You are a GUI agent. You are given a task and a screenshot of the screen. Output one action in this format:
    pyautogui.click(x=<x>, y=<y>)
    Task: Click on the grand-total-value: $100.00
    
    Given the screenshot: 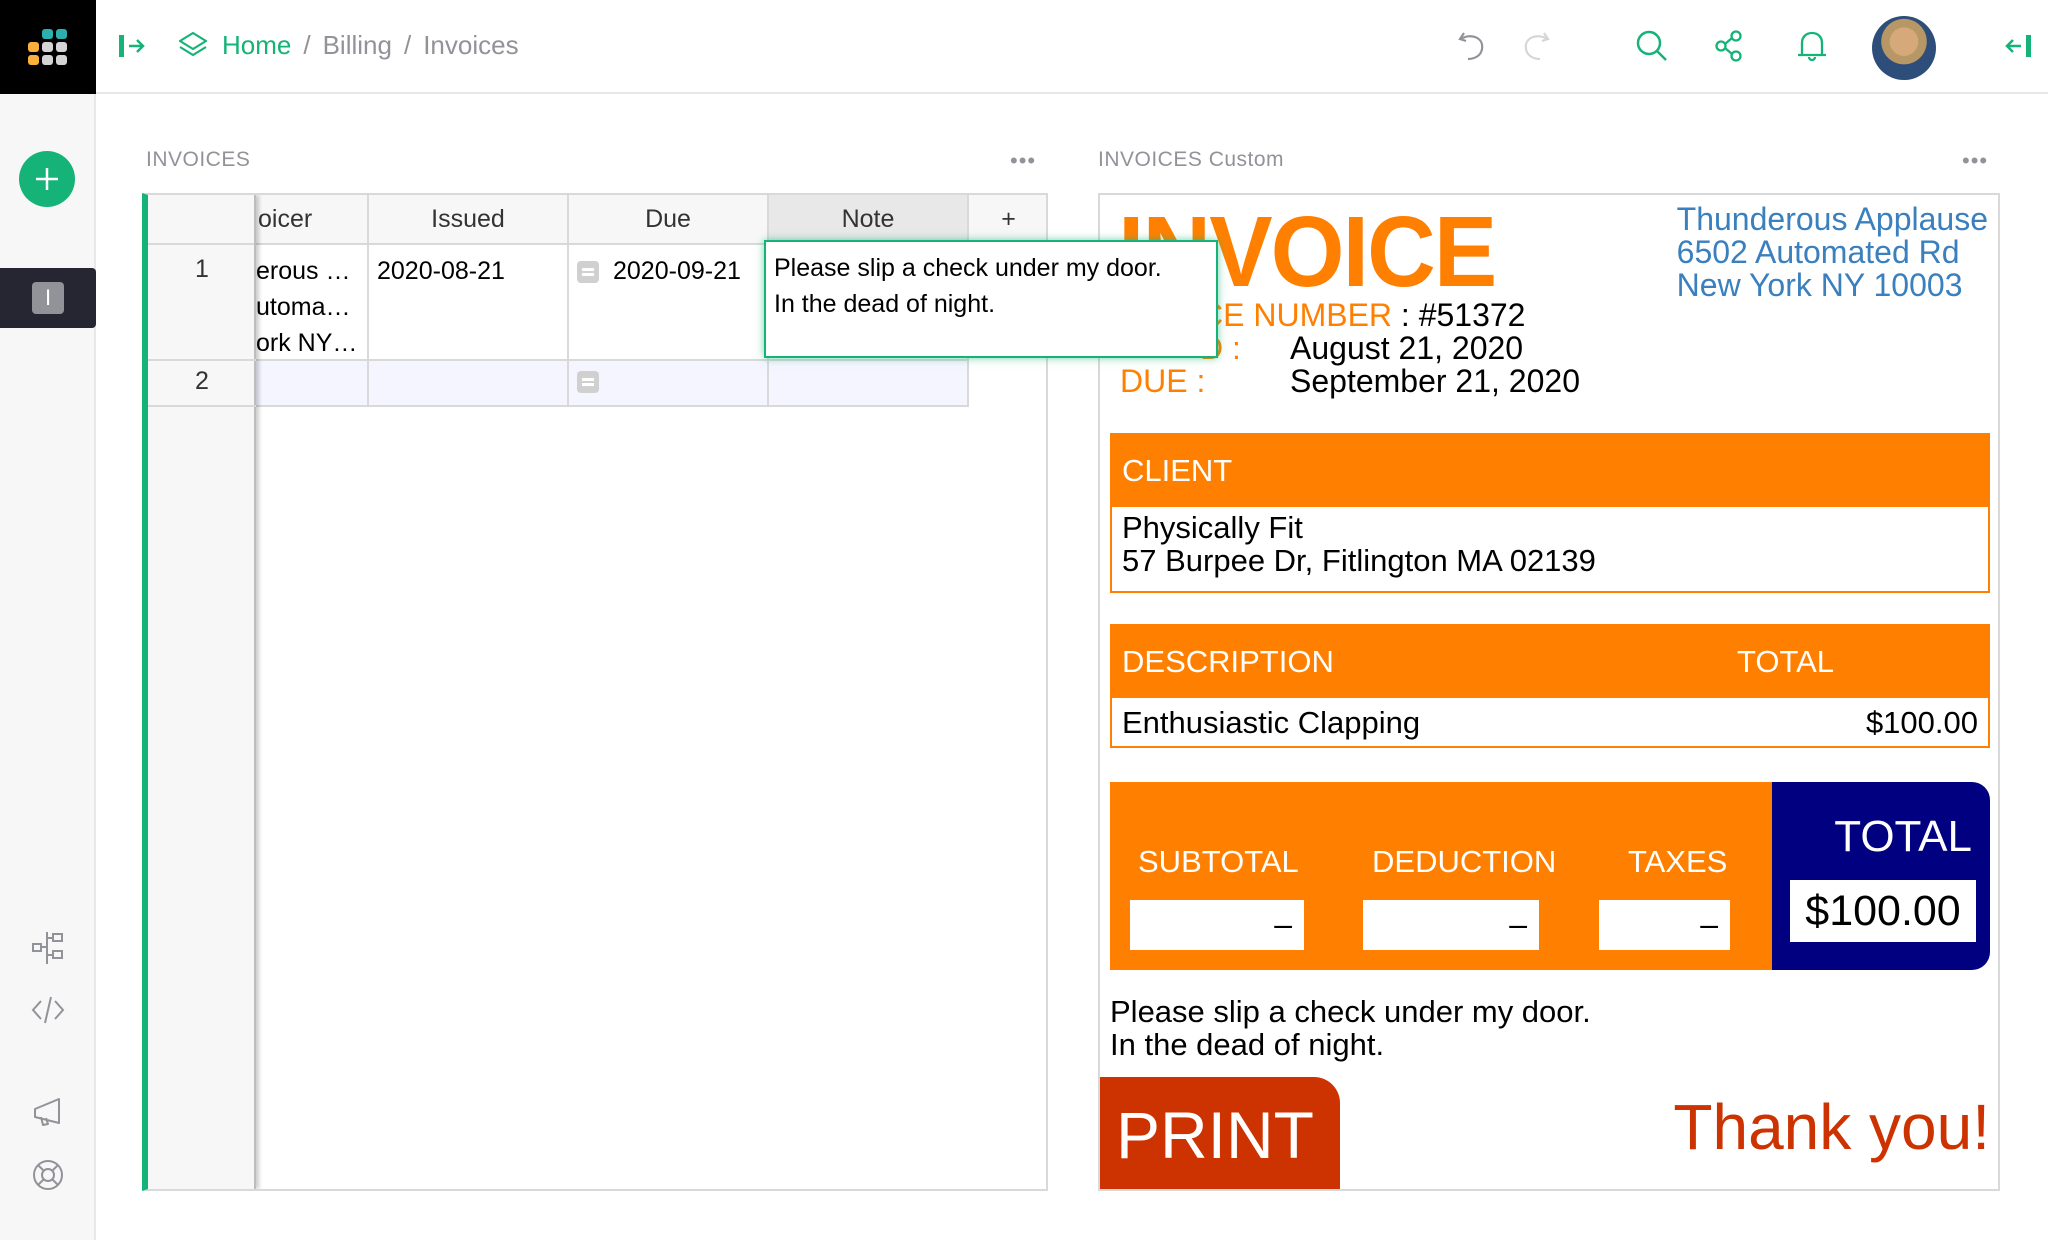 What is the action you would take?
    pyautogui.click(x=1883, y=911)
    